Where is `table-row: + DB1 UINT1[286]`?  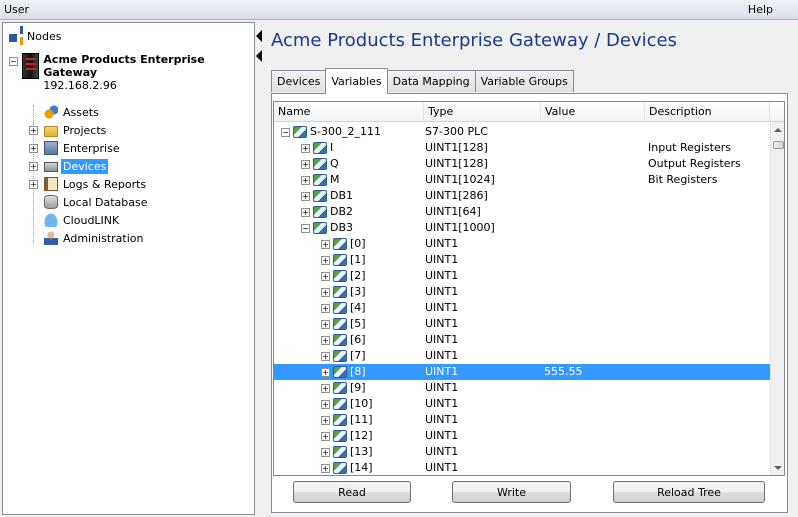
table-row: + DB1 UINT1[286] is located at coordinates (522, 196).